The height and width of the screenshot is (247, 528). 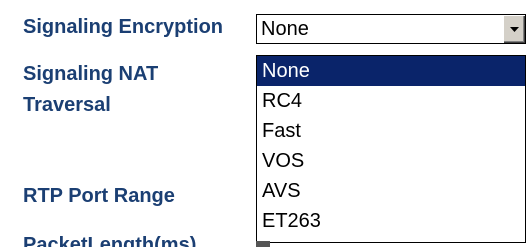 I want to click on select-current-value: None, so click(x=285, y=29).